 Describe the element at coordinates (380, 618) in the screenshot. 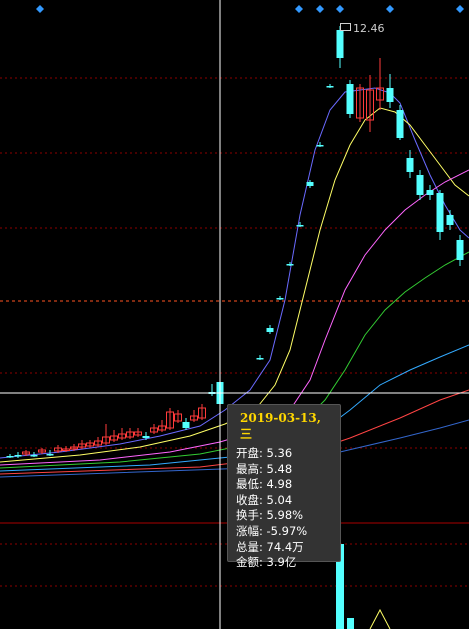

I see `volume-ma-line` at that location.